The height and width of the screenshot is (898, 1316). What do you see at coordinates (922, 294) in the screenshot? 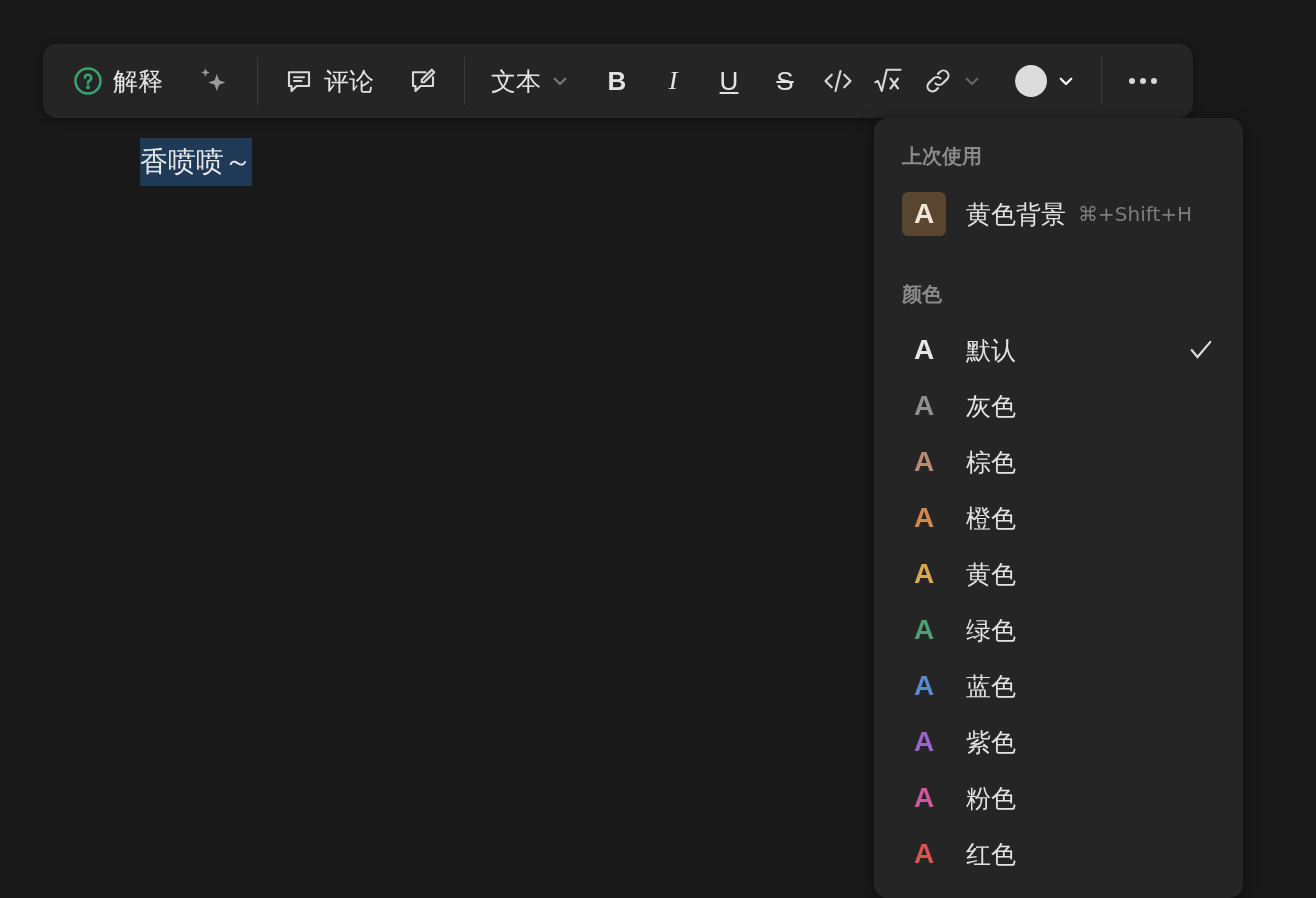
I see `section-heading: 颜色` at bounding box center [922, 294].